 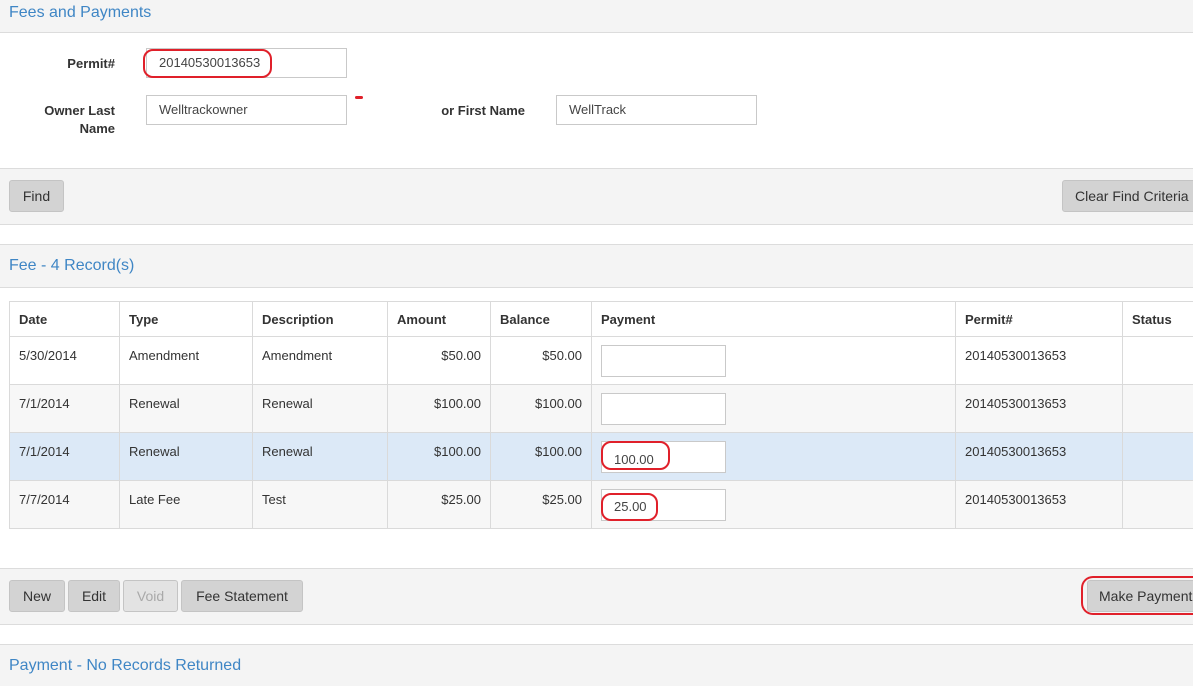 I want to click on owner-last-name-label: Owner Last Name, so click(x=72, y=120).